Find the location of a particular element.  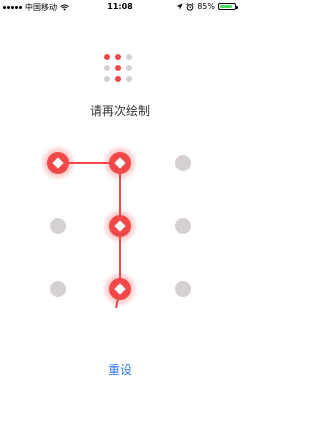

reset-button-wrapper: 重设 is located at coordinates (120, 369).